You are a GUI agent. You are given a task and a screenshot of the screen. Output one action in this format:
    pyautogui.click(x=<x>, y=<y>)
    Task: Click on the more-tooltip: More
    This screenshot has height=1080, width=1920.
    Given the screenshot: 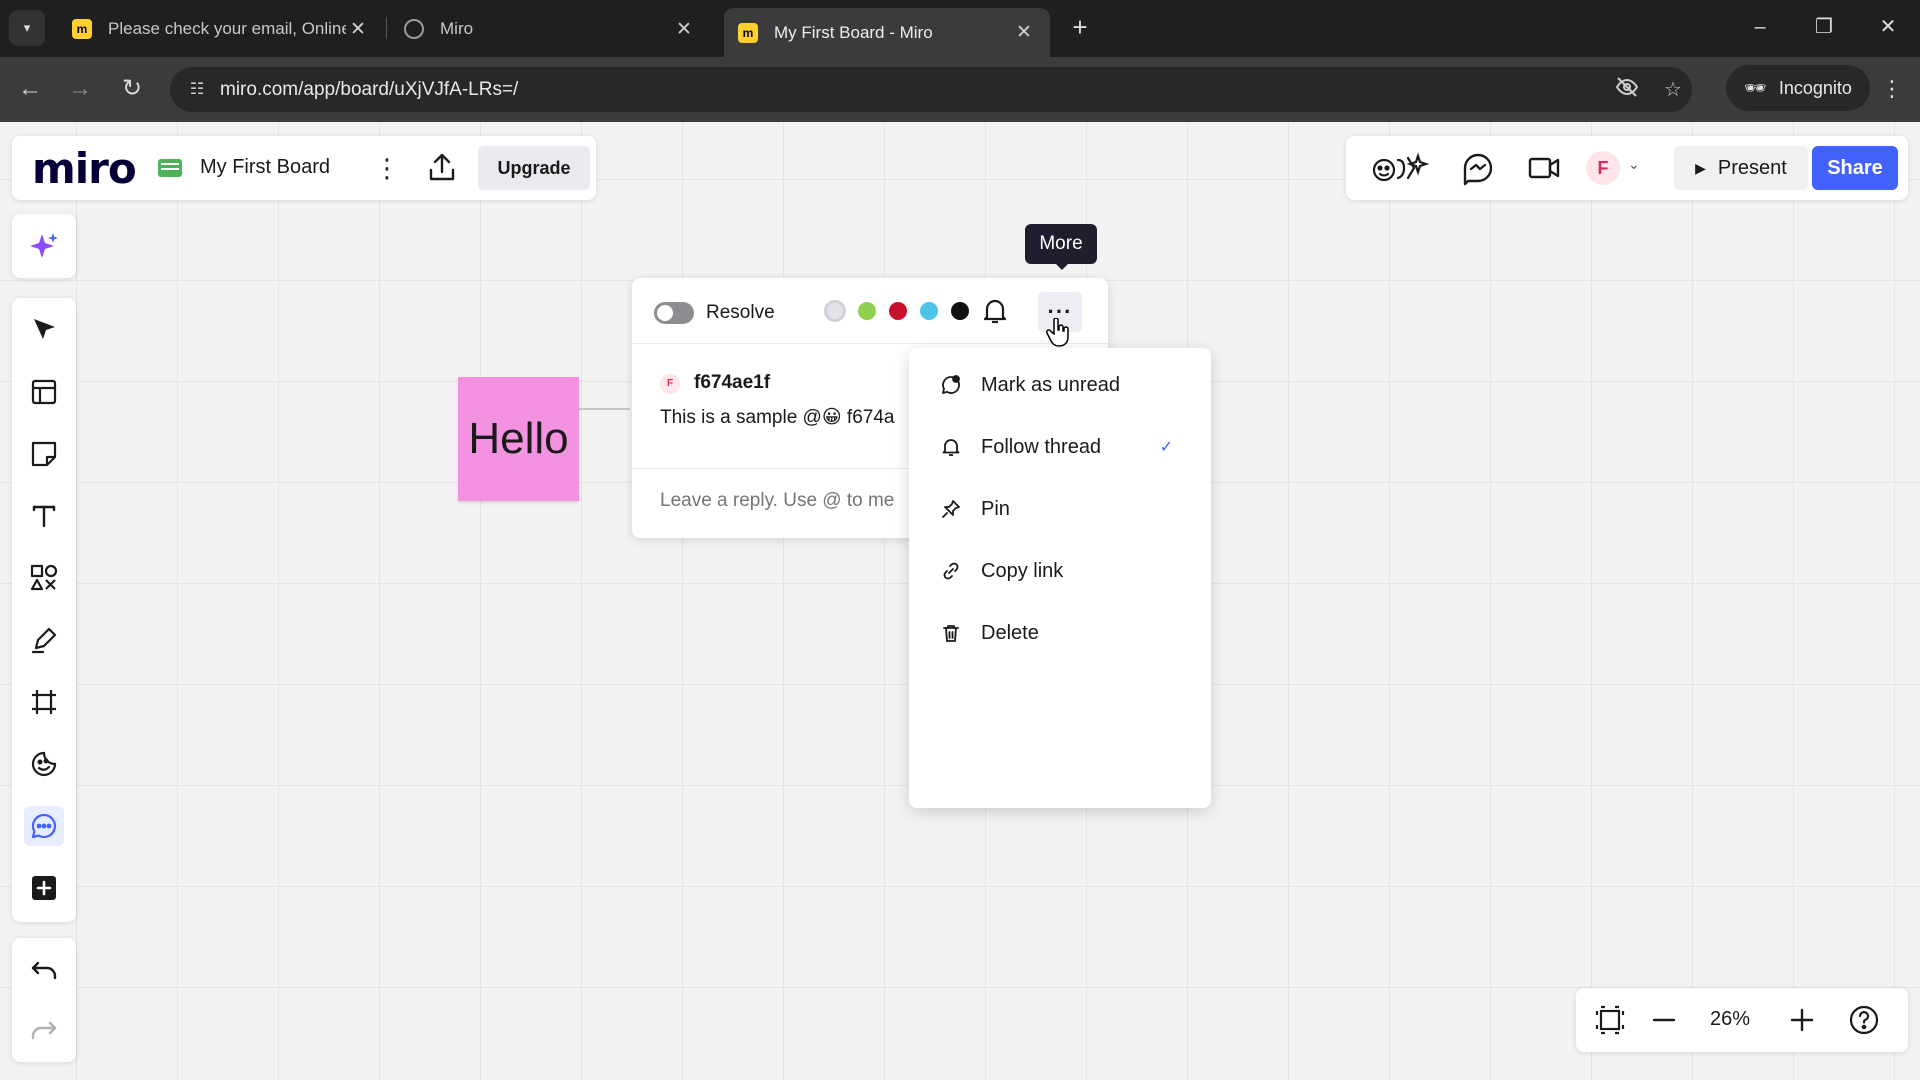 What is the action you would take?
    pyautogui.click(x=1061, y=247)
    